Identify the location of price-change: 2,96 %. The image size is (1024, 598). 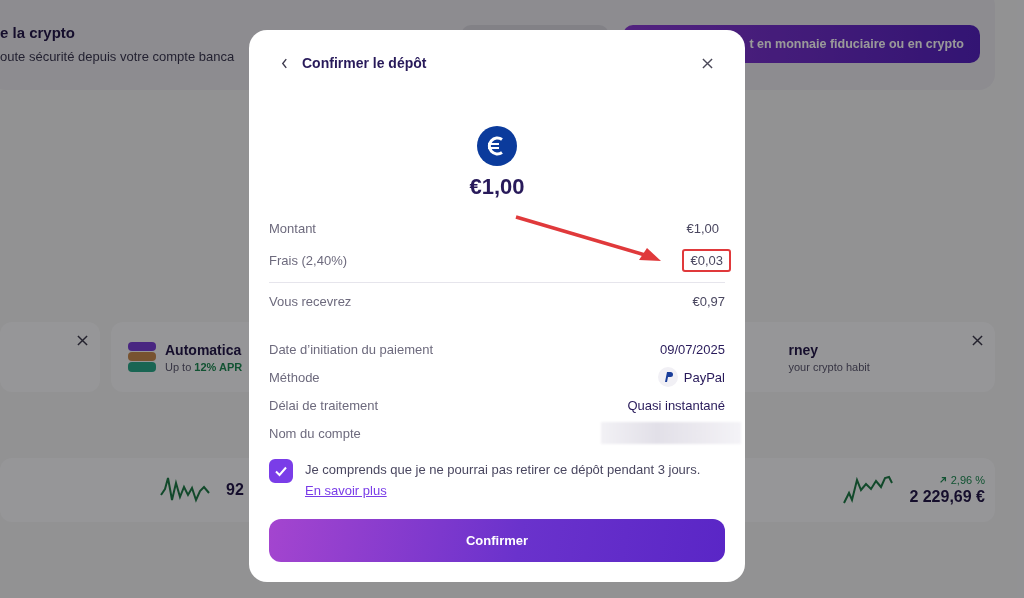
(967, 480).